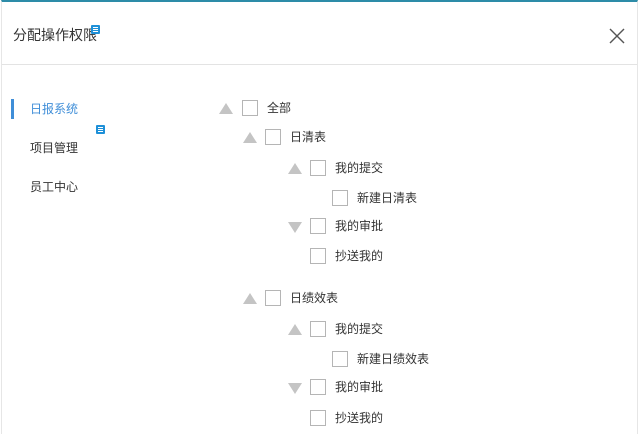 This screenshot has height=435, width=640. What do you see at coordinates (393, 359) in the screenshot?
I see `tree-node-label: 新建日绩效表` at bounding box center [393, 359].